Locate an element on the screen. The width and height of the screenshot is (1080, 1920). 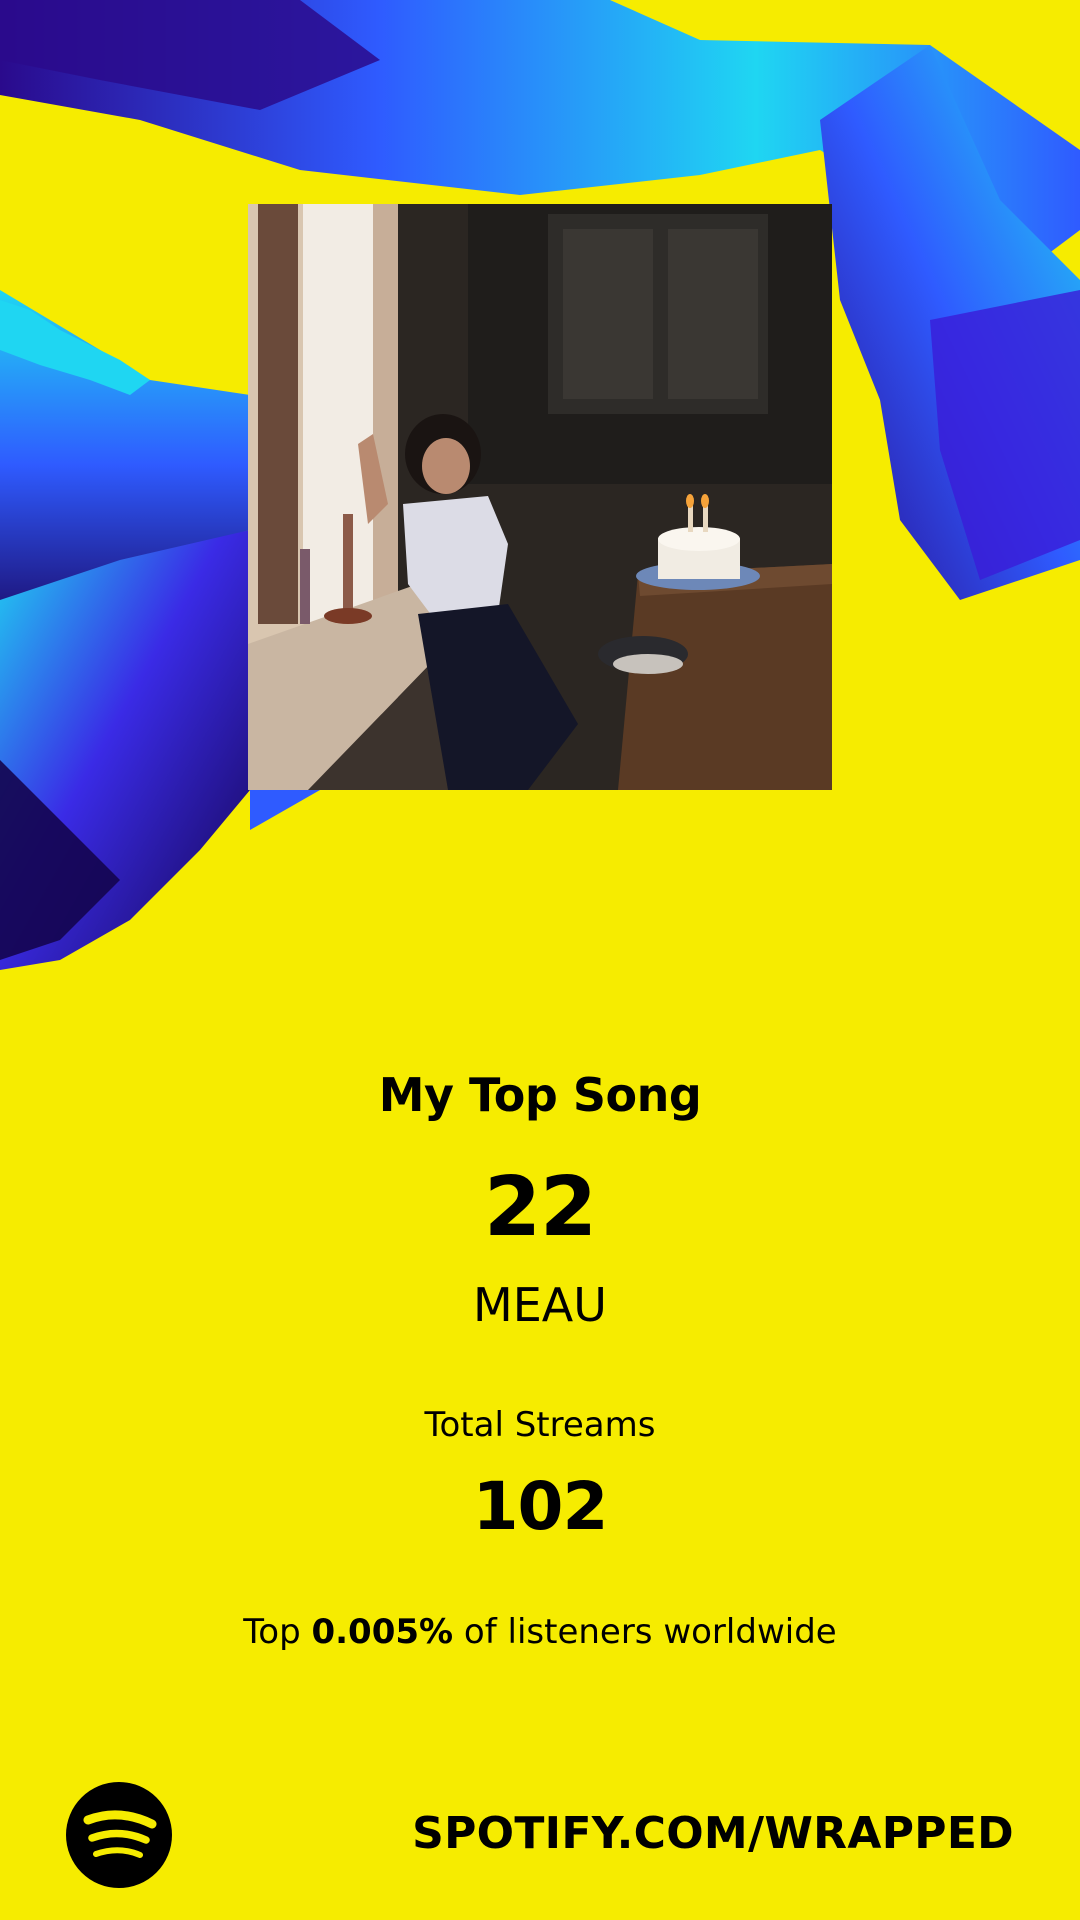
song-title: 22 is located at coordinates (540, 1207).